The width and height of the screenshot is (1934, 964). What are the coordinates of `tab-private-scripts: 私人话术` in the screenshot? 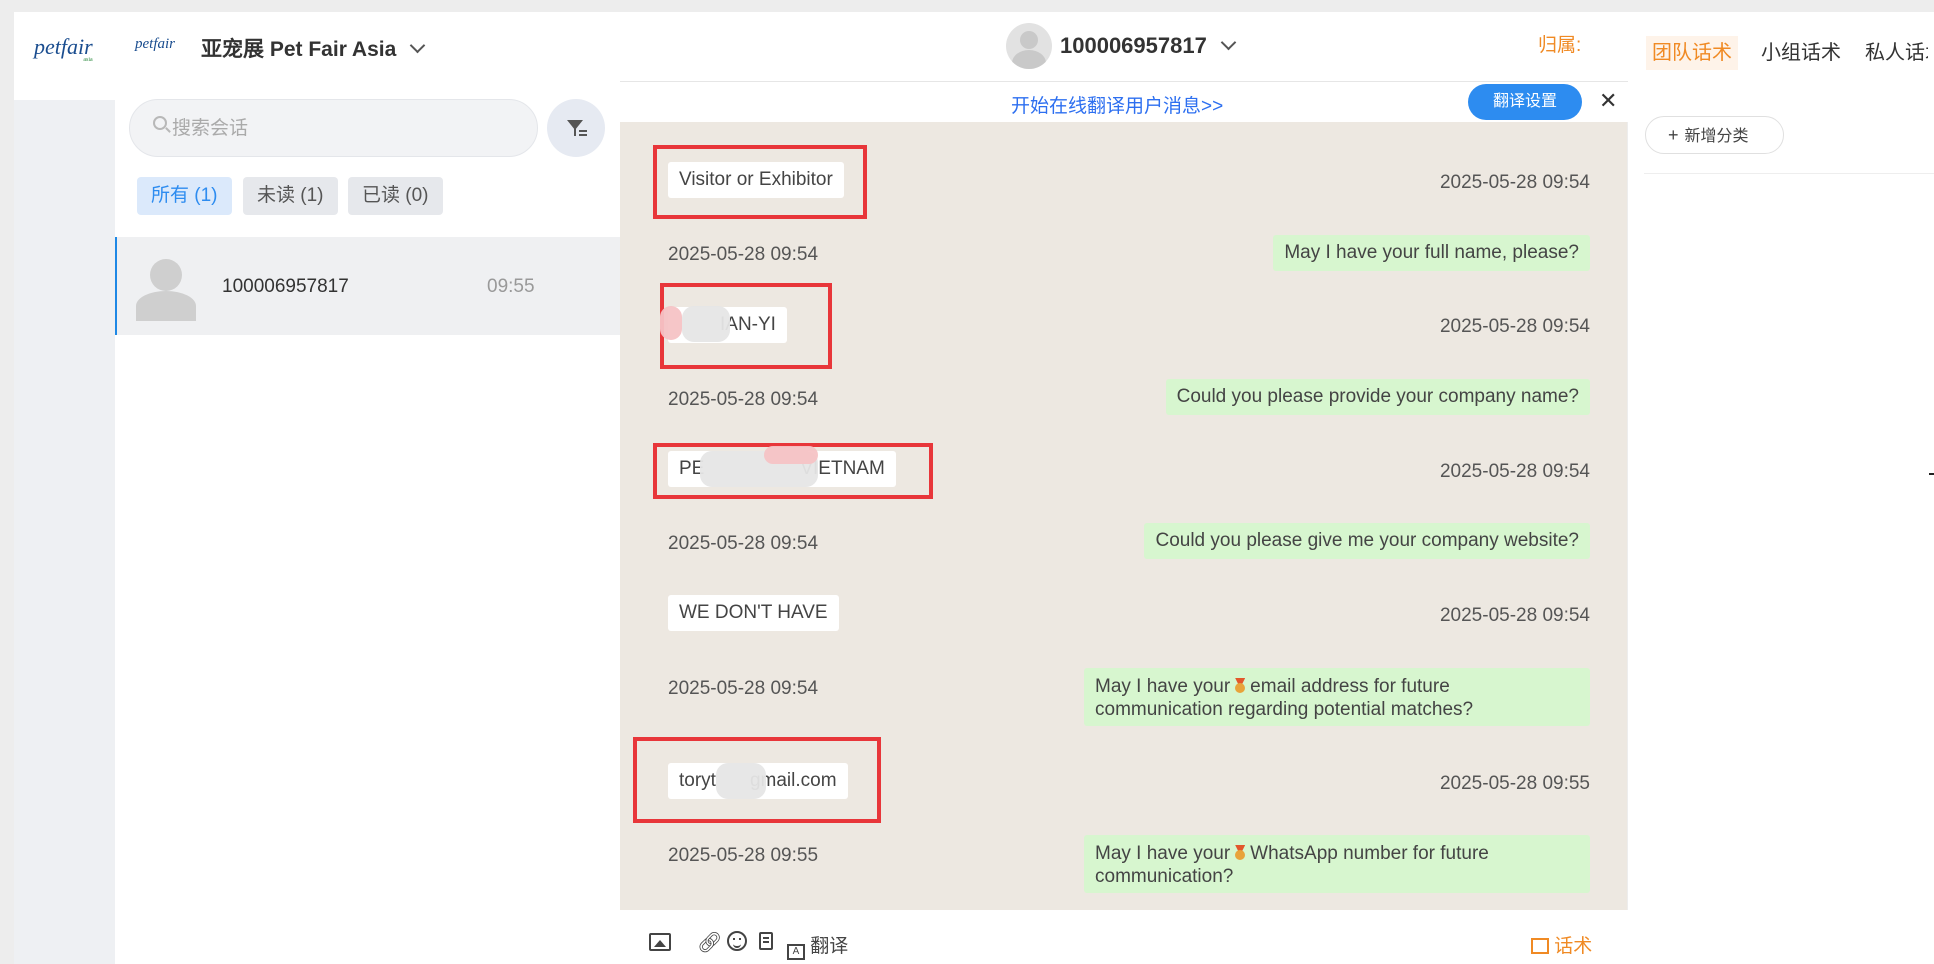 It's located at (1896, 53).